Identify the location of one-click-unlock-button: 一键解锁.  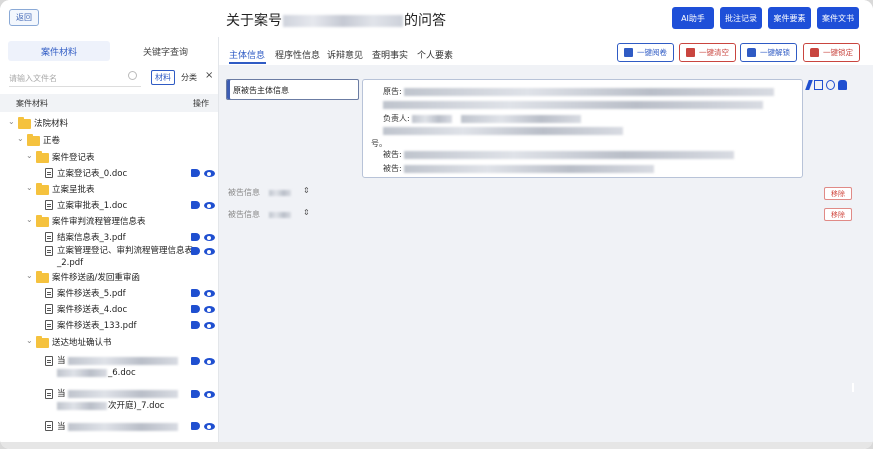
(768, 52).